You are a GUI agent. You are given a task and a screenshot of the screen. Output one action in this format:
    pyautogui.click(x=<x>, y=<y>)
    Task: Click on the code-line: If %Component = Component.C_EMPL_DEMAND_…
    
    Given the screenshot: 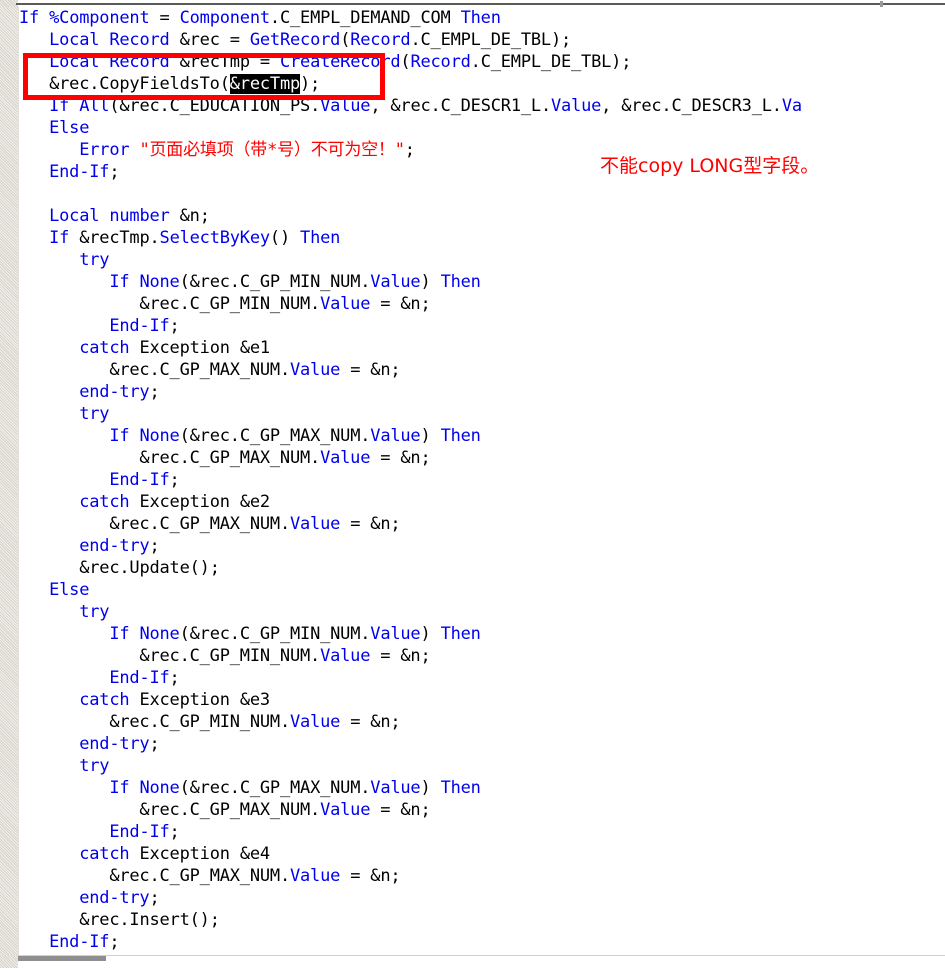 What is the action you would take?
    pyautogui.click(x=260, y=18)
    